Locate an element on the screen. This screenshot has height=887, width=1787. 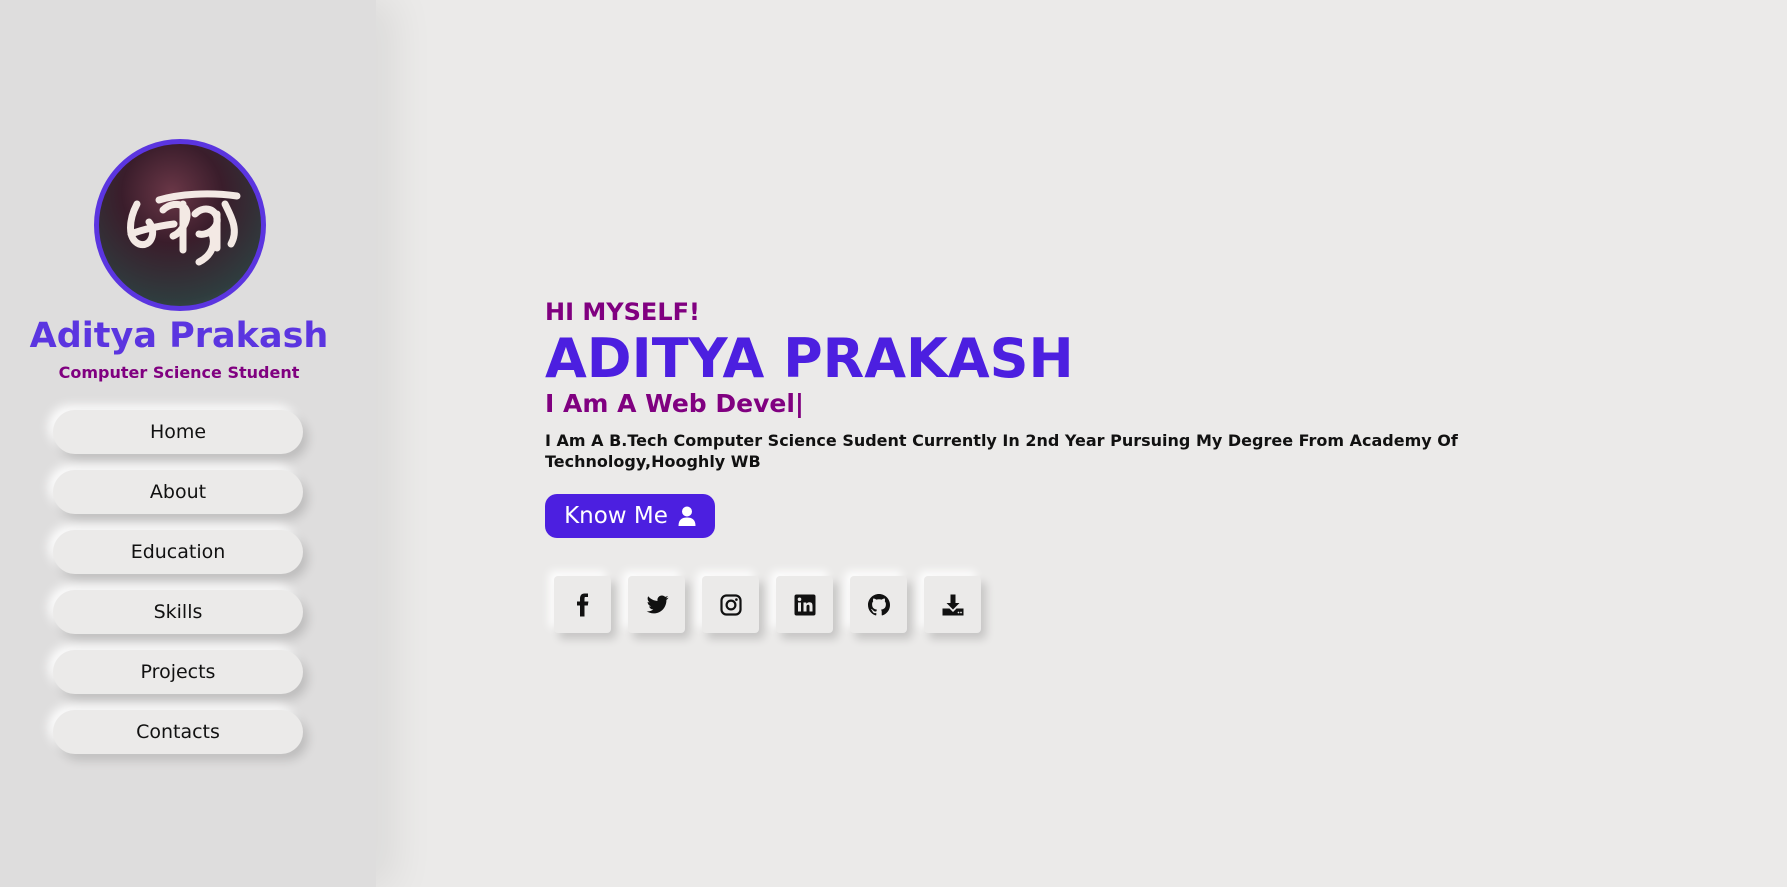
facebook-link is located at coordinates (582, 604).